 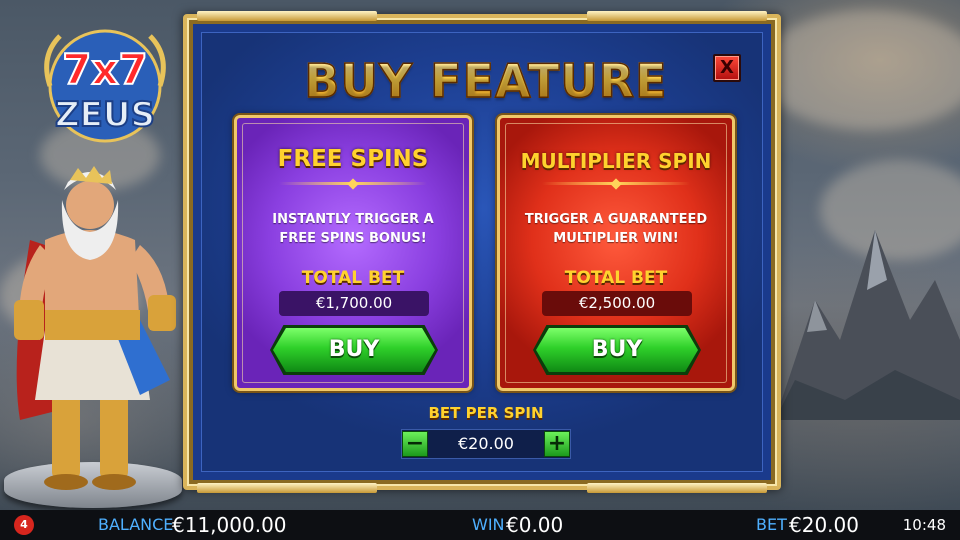 What do you see at coordinates (353, 159) in the screenshot?
I see `card-title: FREE SPINS` at bounding box center [353, 159].